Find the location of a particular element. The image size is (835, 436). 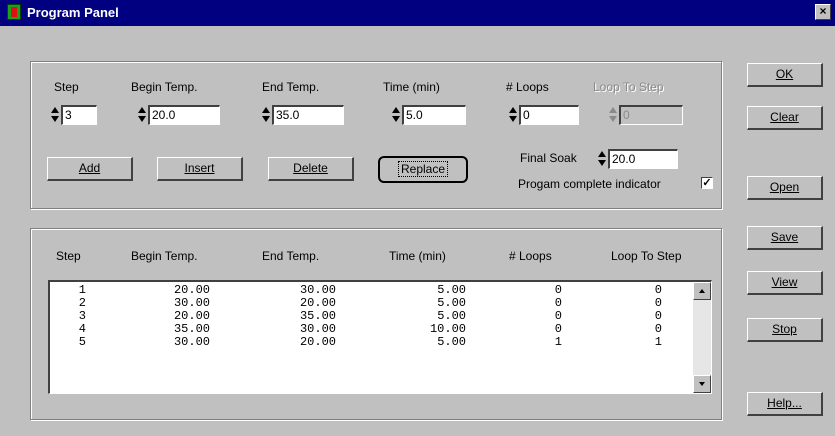

view-button: View is located at coordinates (785, 283).